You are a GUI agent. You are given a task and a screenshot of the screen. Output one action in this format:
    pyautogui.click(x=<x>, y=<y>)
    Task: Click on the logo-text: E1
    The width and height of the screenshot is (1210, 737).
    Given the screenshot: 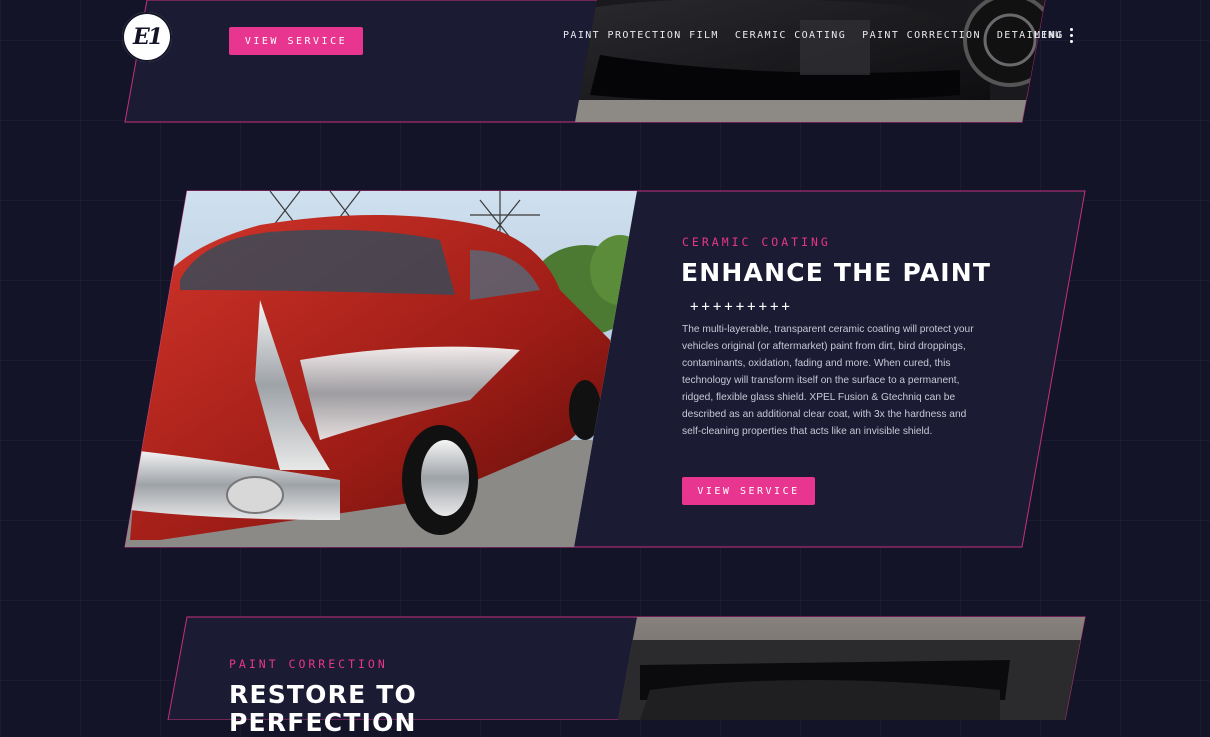 What is the action you would take?
    pyautogui.click(x=147, y=37)
    